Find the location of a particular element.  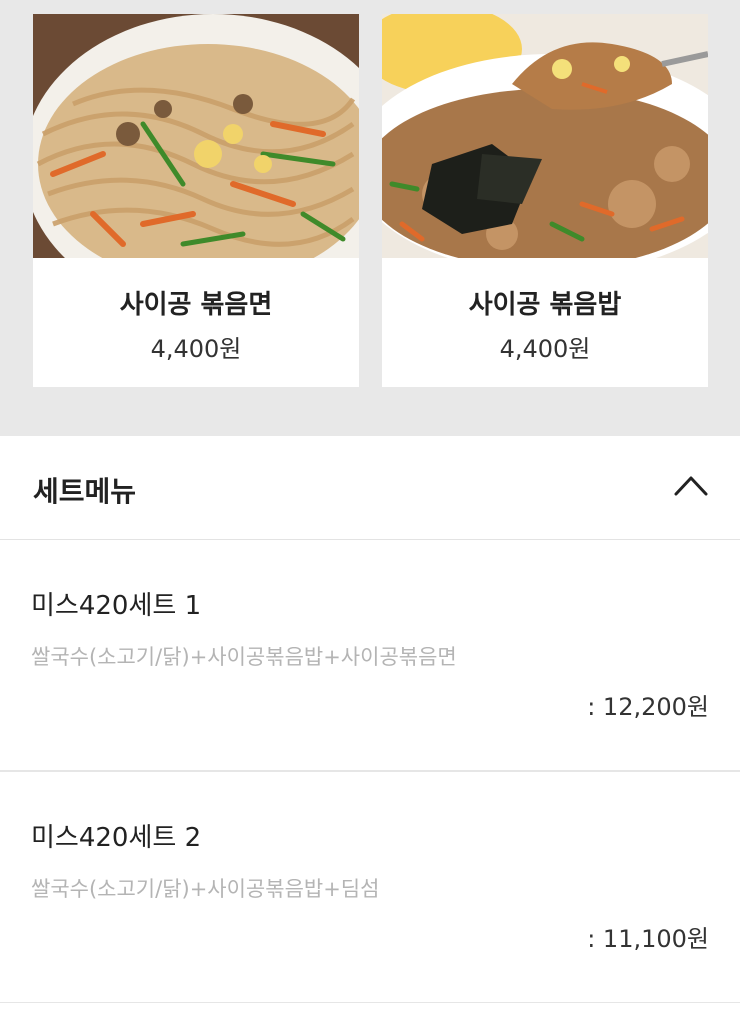

set-name: 미스420세트 2 is located at coordinates (116, 838).